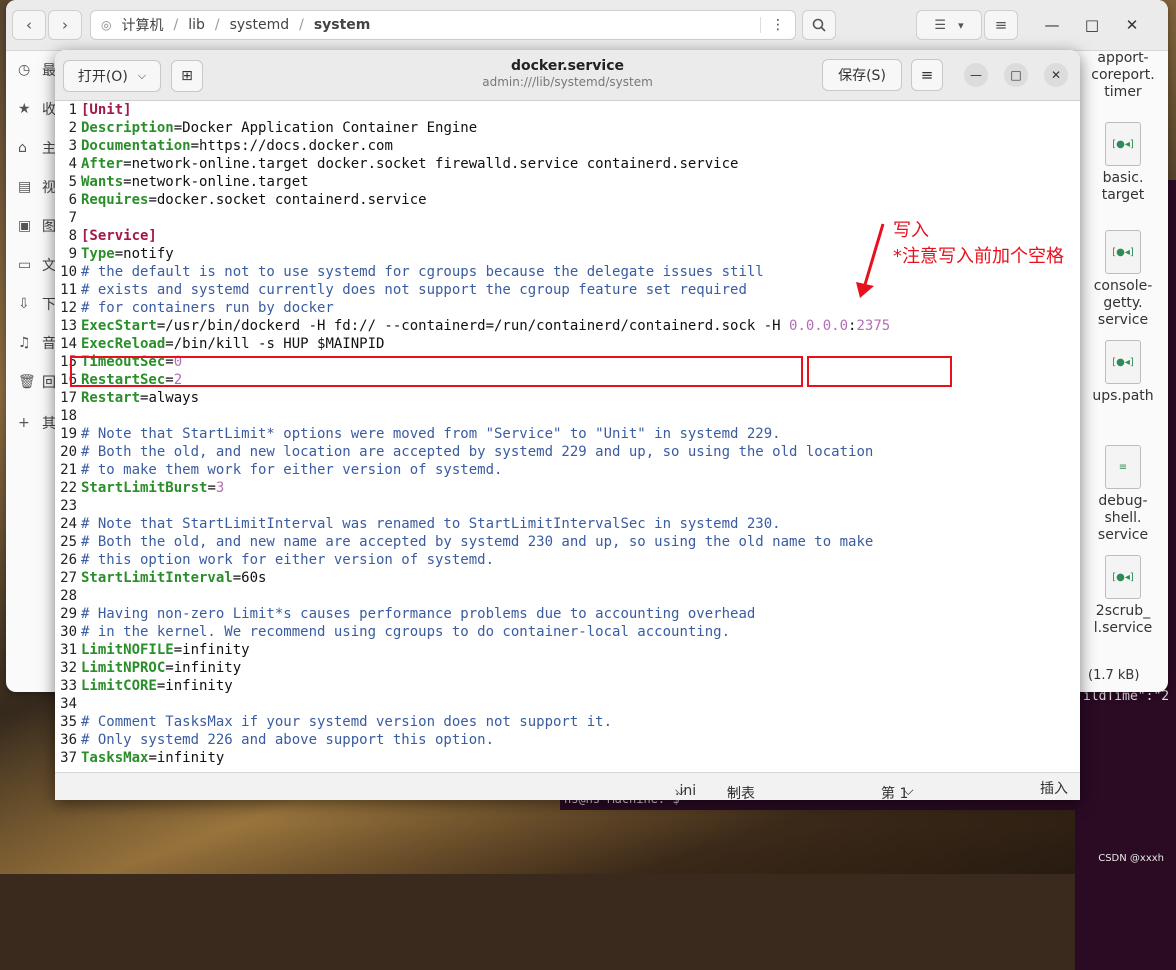 Image resolution: width=1176 pixels, height=970 pixels. What do you see at coordinates (567, 182) in the screenshot?
I see `code-line: 5 Wants=network-online.target` at bounding box center [567, 182].